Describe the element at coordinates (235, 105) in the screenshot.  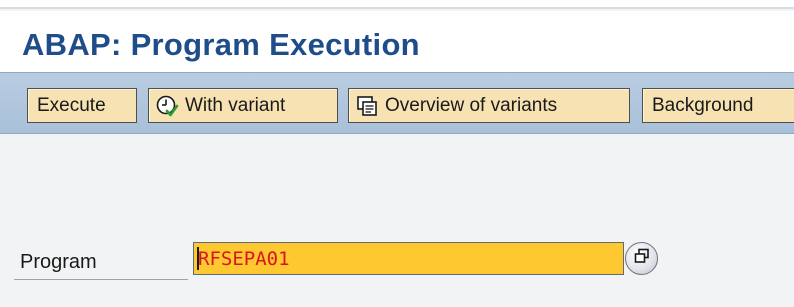
I see `with-variant-label: With variant` at that location.